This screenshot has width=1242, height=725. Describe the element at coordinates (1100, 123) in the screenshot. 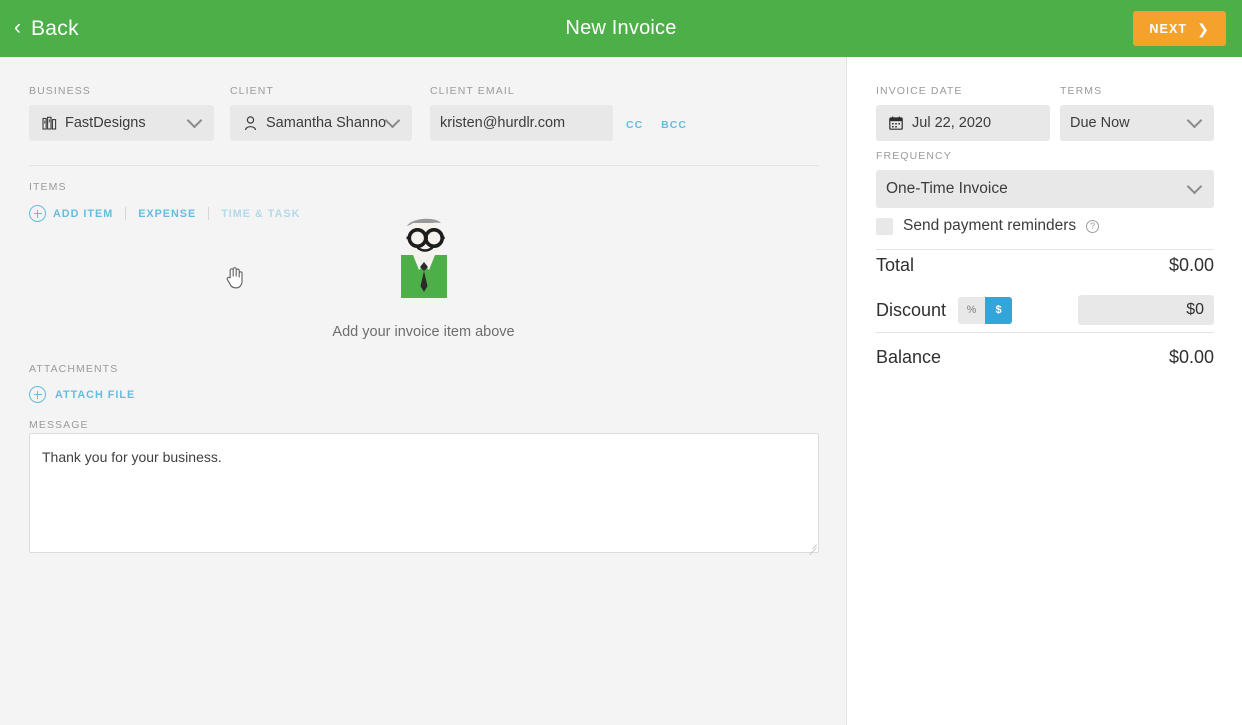

I see `terms-value: Due Now` at that location.